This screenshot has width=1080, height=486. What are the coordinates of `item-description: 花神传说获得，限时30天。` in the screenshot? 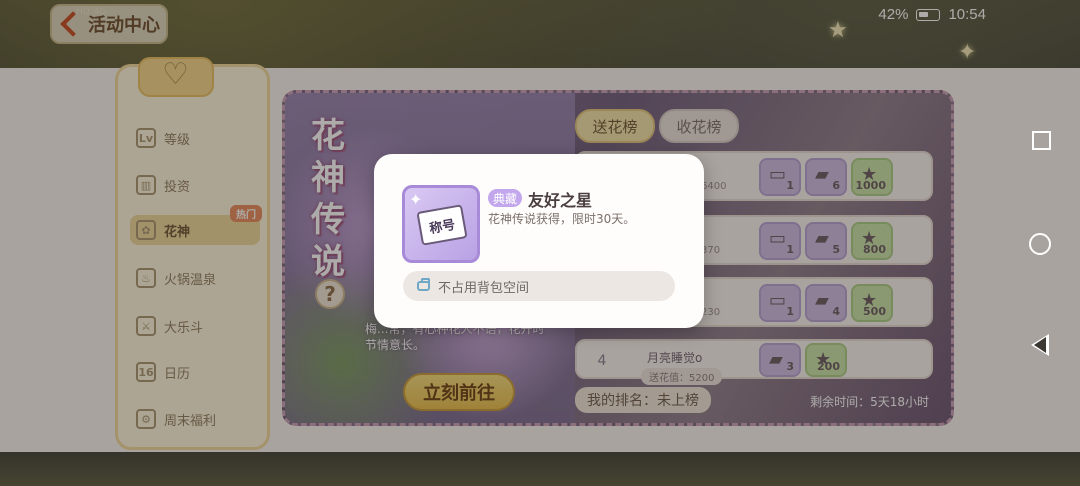 It's located at (562, 219).